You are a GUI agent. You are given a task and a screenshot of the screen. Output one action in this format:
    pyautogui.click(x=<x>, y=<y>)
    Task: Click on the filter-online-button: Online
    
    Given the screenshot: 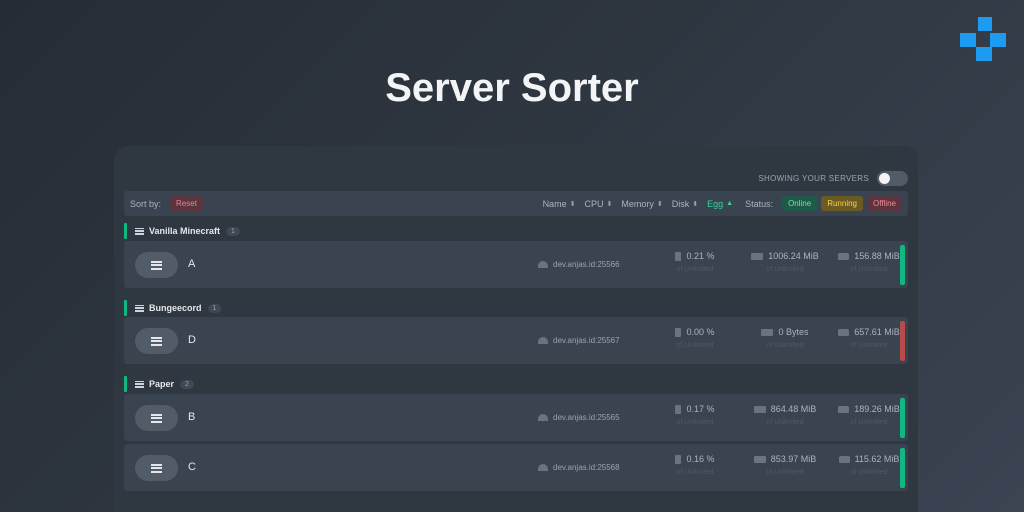 What is the action you would take?
    pyautogui.click(x=800, y=203)
    